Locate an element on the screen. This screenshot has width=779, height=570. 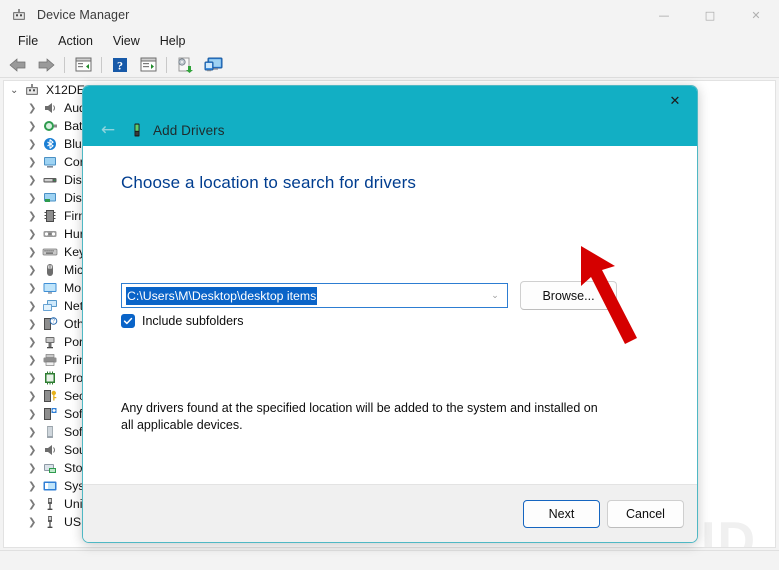
menu-item-help: Help is located at coordinates (173, 41).